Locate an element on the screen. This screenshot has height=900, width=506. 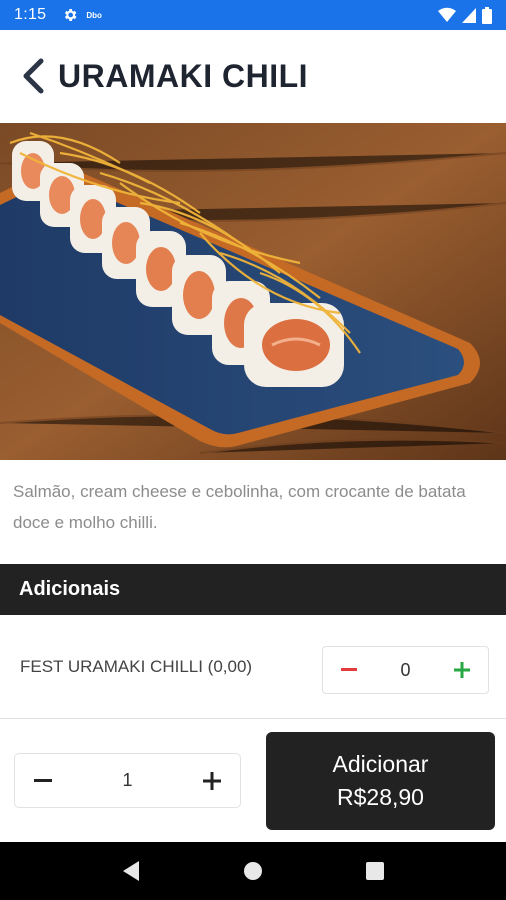
back-button is located at coordinates (33, 76).